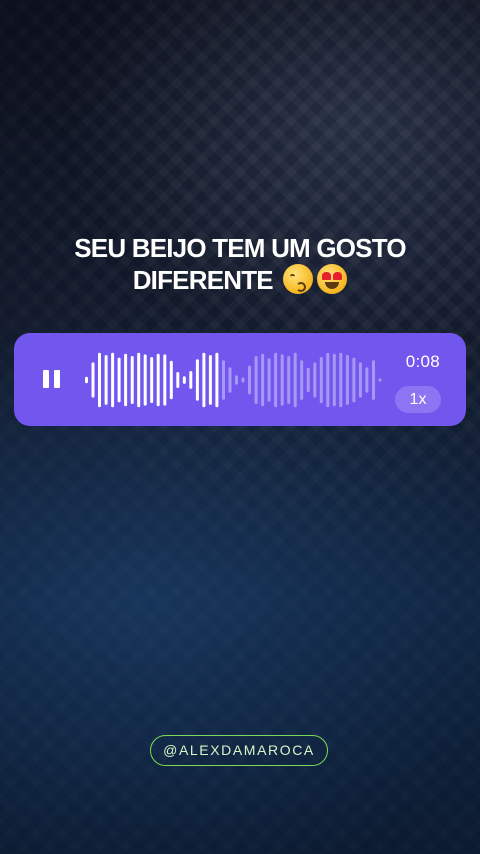  Describe the element at coordinates (239, 750) in the screenshot. I see `creator-handle-badge: @ALEXDAMAROCA` at that location.